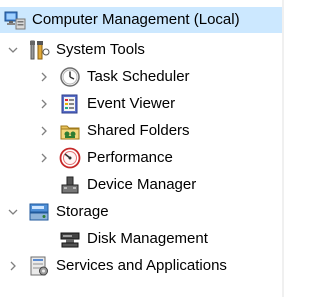 The width and height of the screenshot is (320, 297). What do you see at coordinates (70, 131) in the screenshot?
I see `shared-folder-icon` at bounding box center [70, 131].